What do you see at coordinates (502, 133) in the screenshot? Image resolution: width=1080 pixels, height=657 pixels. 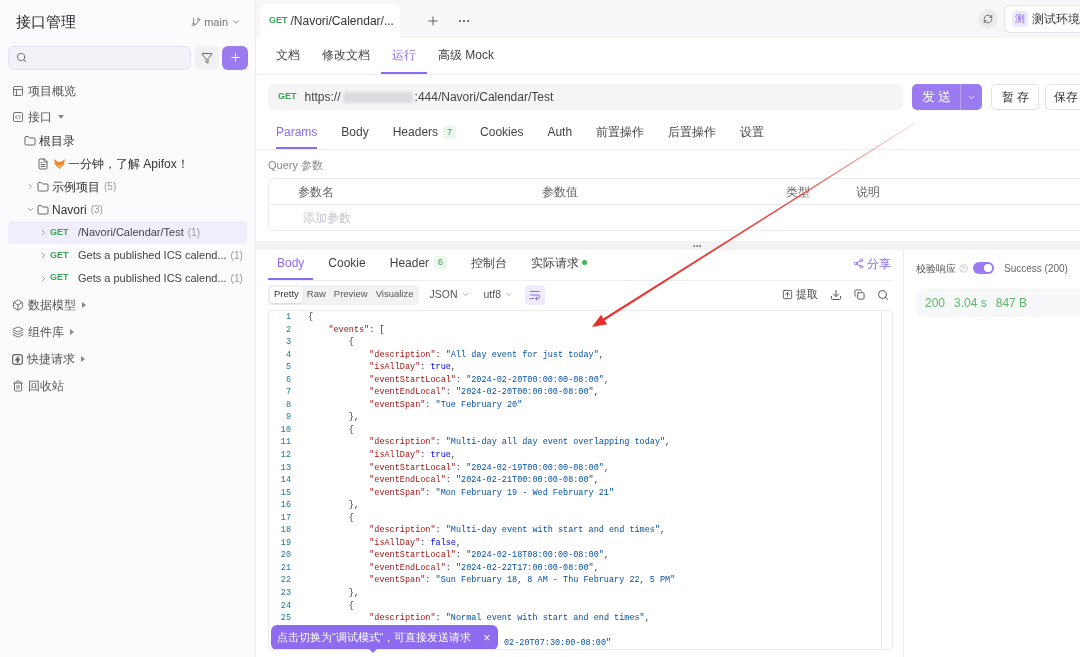 I see `param-tab: Cookies` at bounding box center [502, 133].